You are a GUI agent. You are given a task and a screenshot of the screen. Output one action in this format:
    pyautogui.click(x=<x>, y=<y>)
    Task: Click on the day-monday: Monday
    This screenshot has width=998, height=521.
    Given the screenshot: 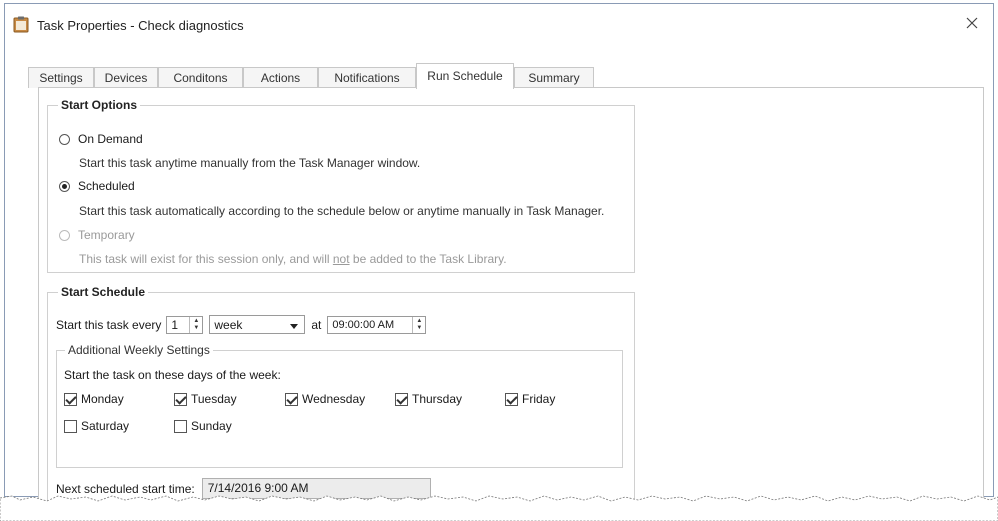 What is the action you would take?
    pyautogui.click(x=94, y=399)
    